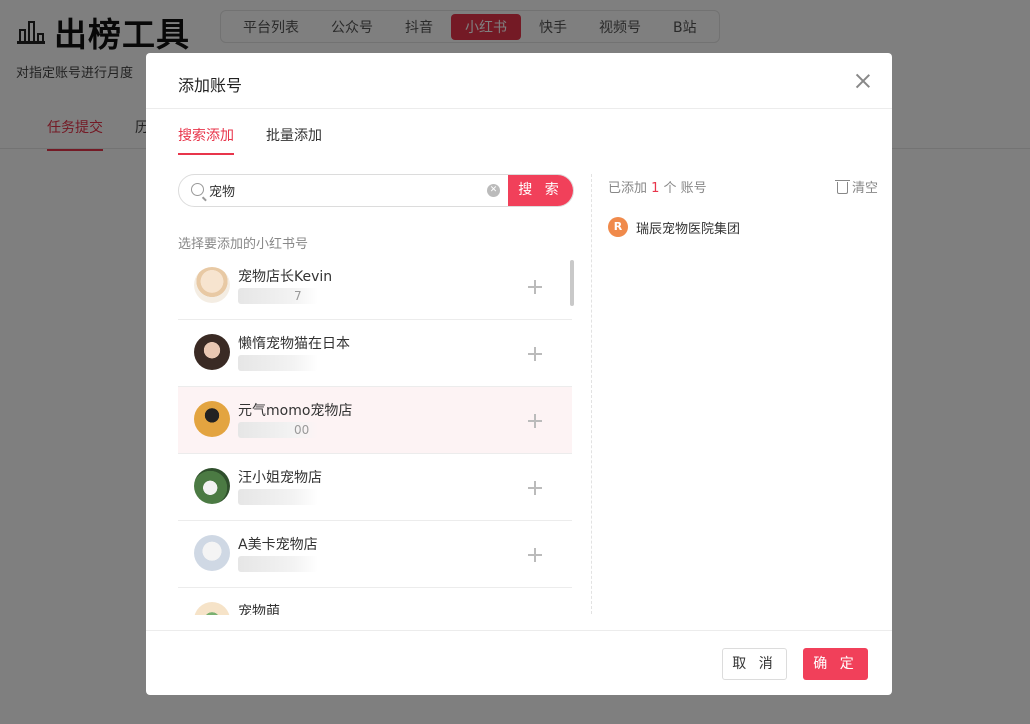 Image resolution: width=1030 pixels, height=724 pixels. I want to click on search-bar: ✕ 搜 索, so click(376, 190).